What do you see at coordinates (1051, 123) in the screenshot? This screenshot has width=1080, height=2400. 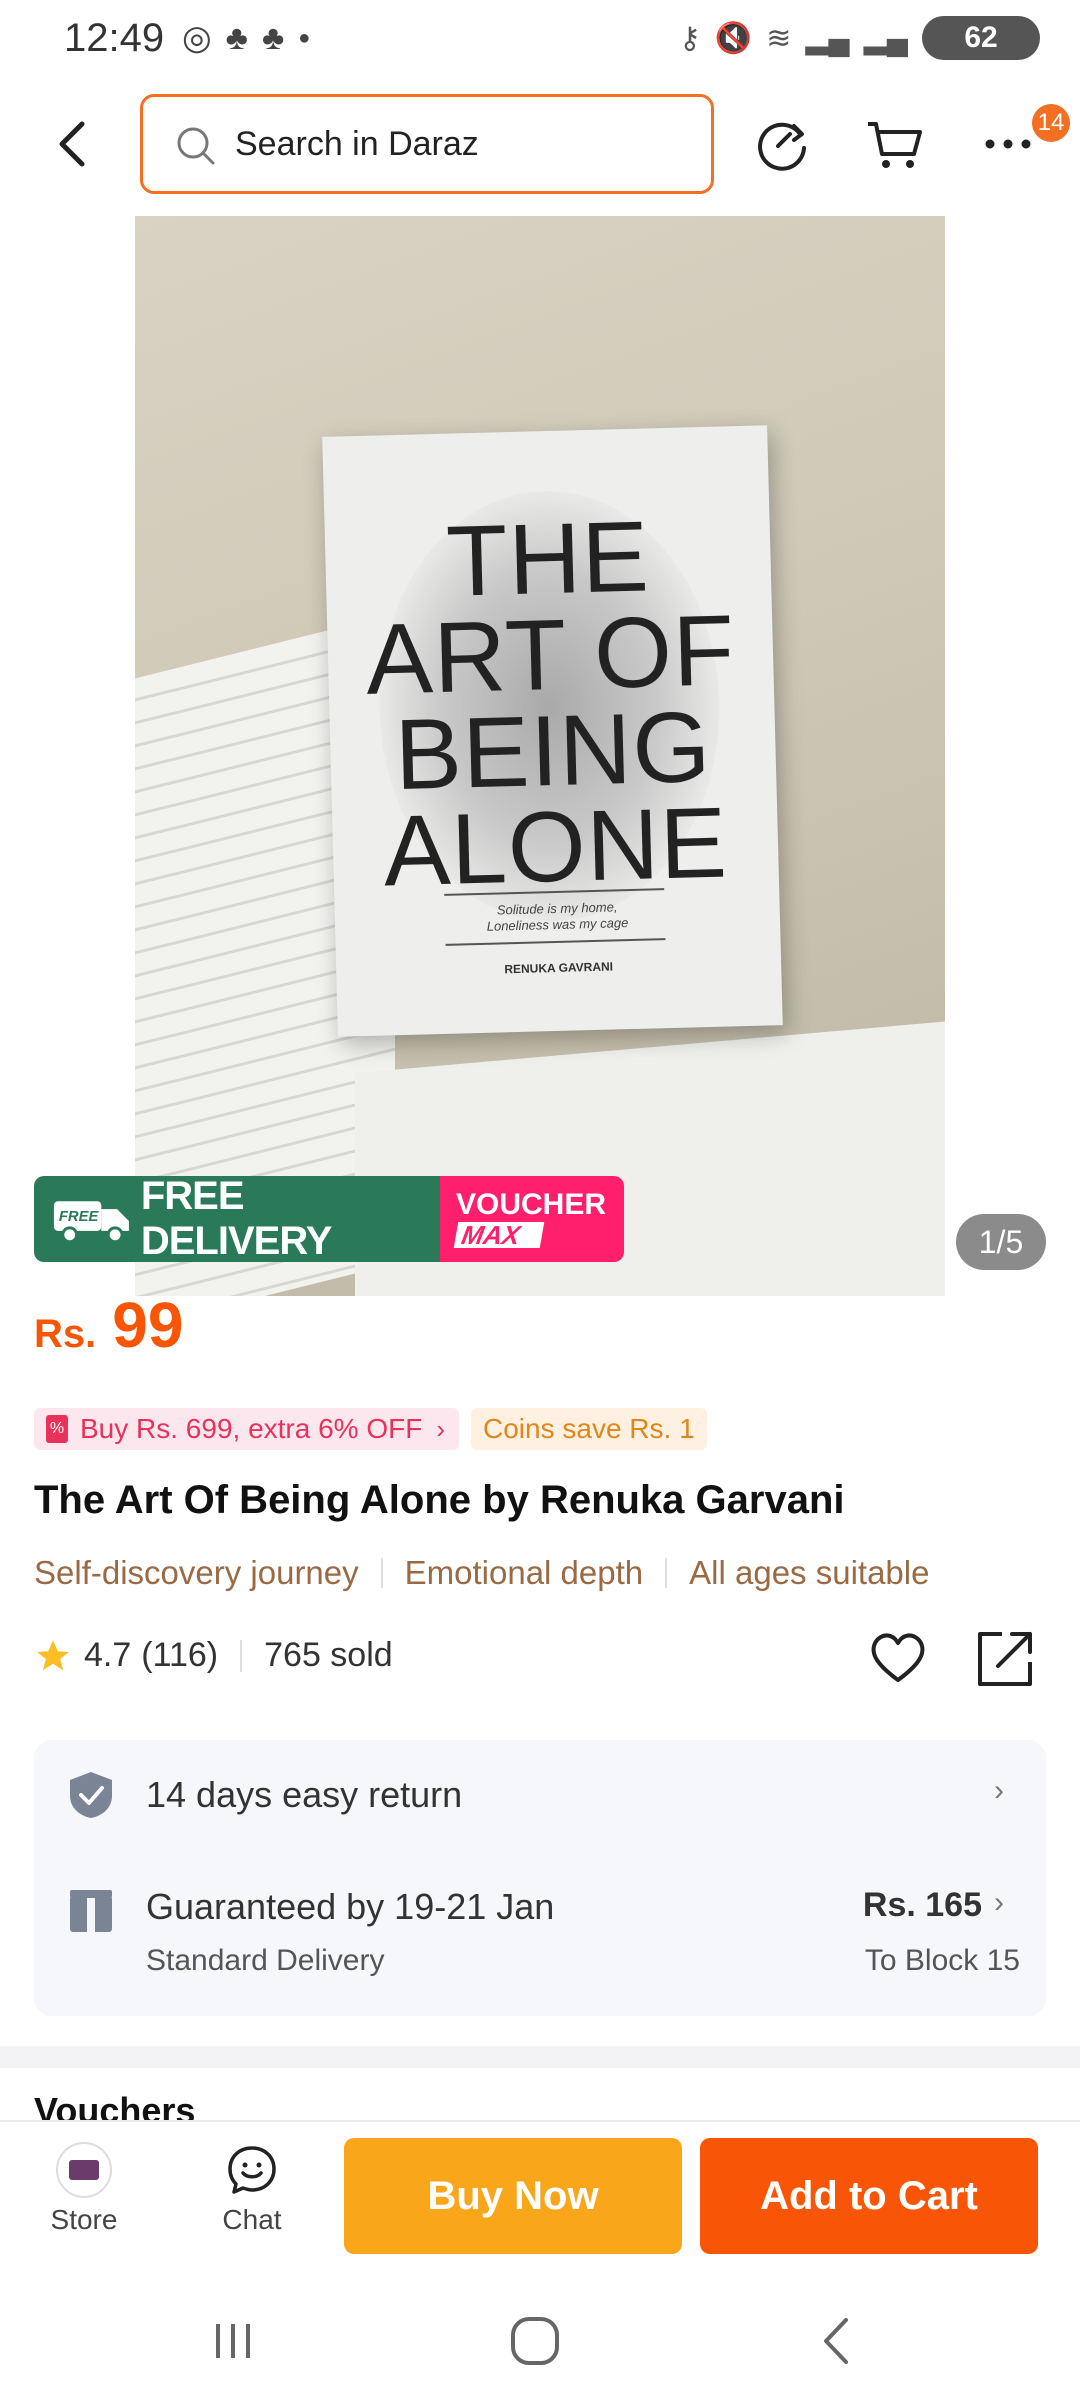 I see `notification-badge: 14` at bounding box center [1051, 123].